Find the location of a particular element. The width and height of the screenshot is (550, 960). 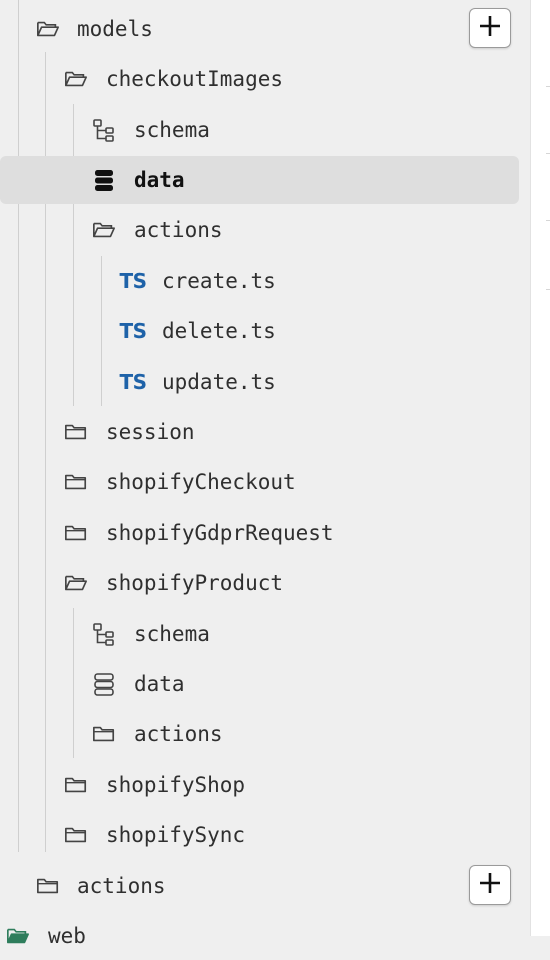

tree-item-checkoutimages: checkoutImages is located at coordinates (260, 79).